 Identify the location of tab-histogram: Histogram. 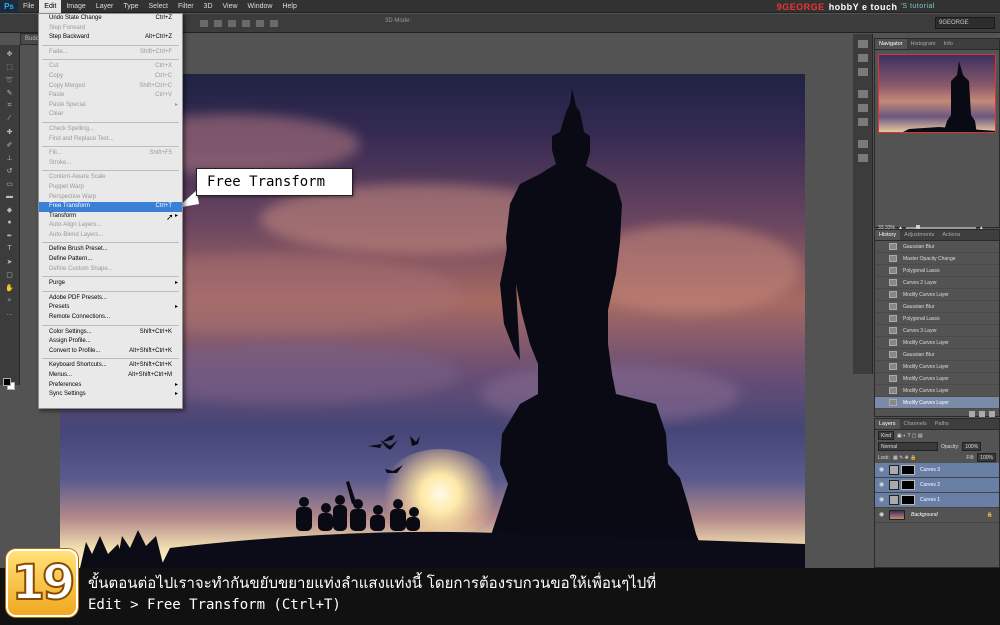
(923, 44).